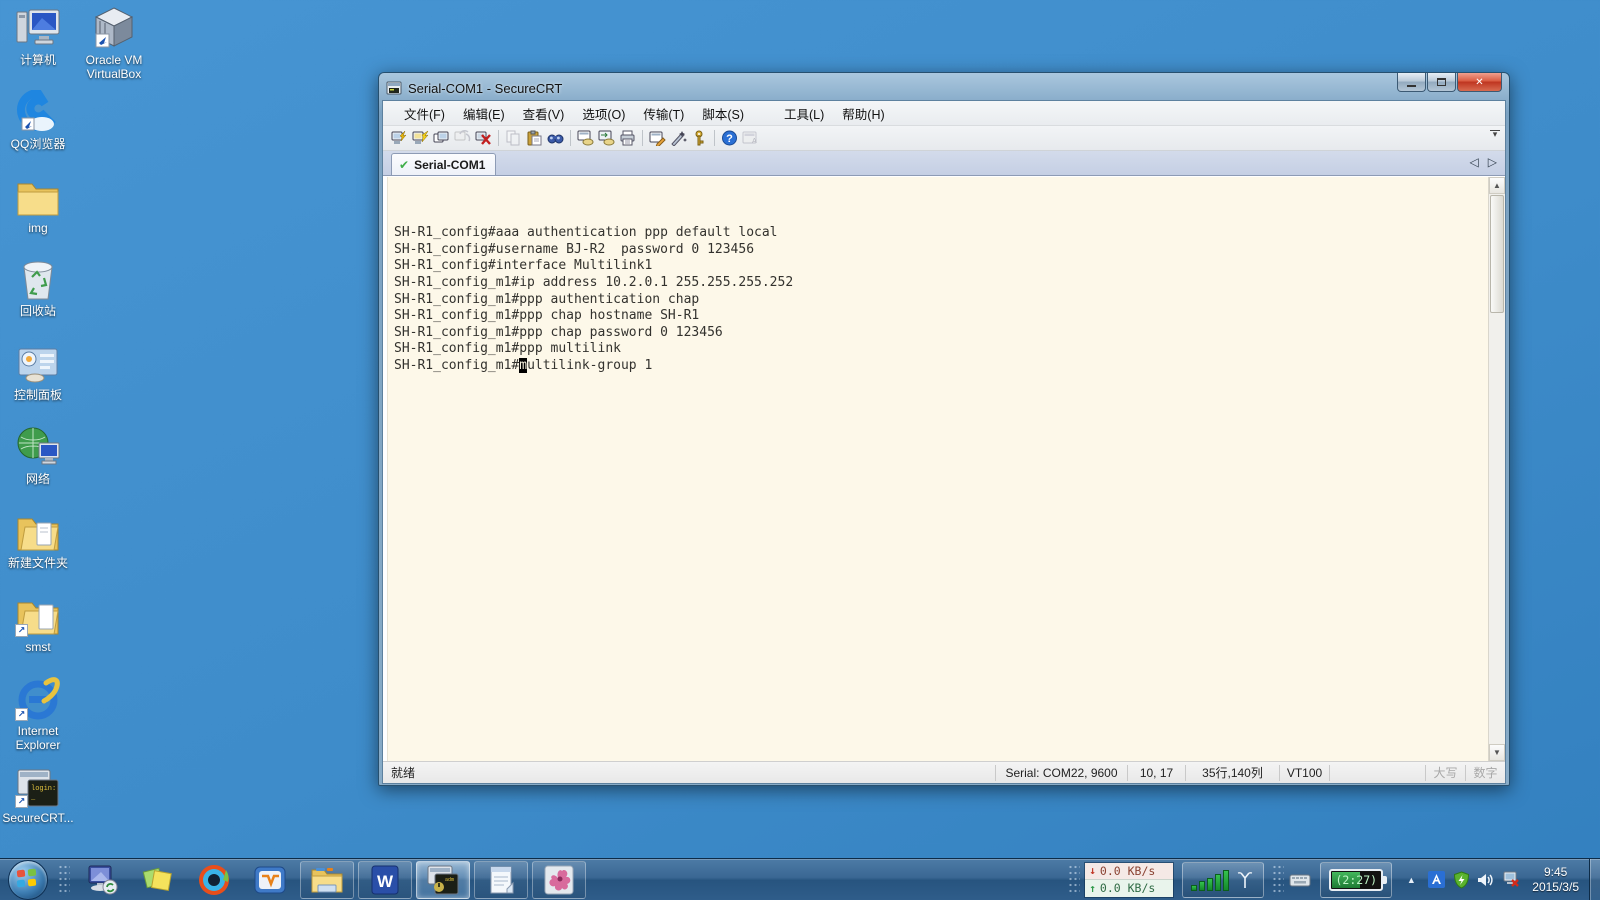 The image size is (1600, 900). Describe the element at coordinates (1497, 185) in the screenshot. I see `scroll-up-icon: ▲` at that location.